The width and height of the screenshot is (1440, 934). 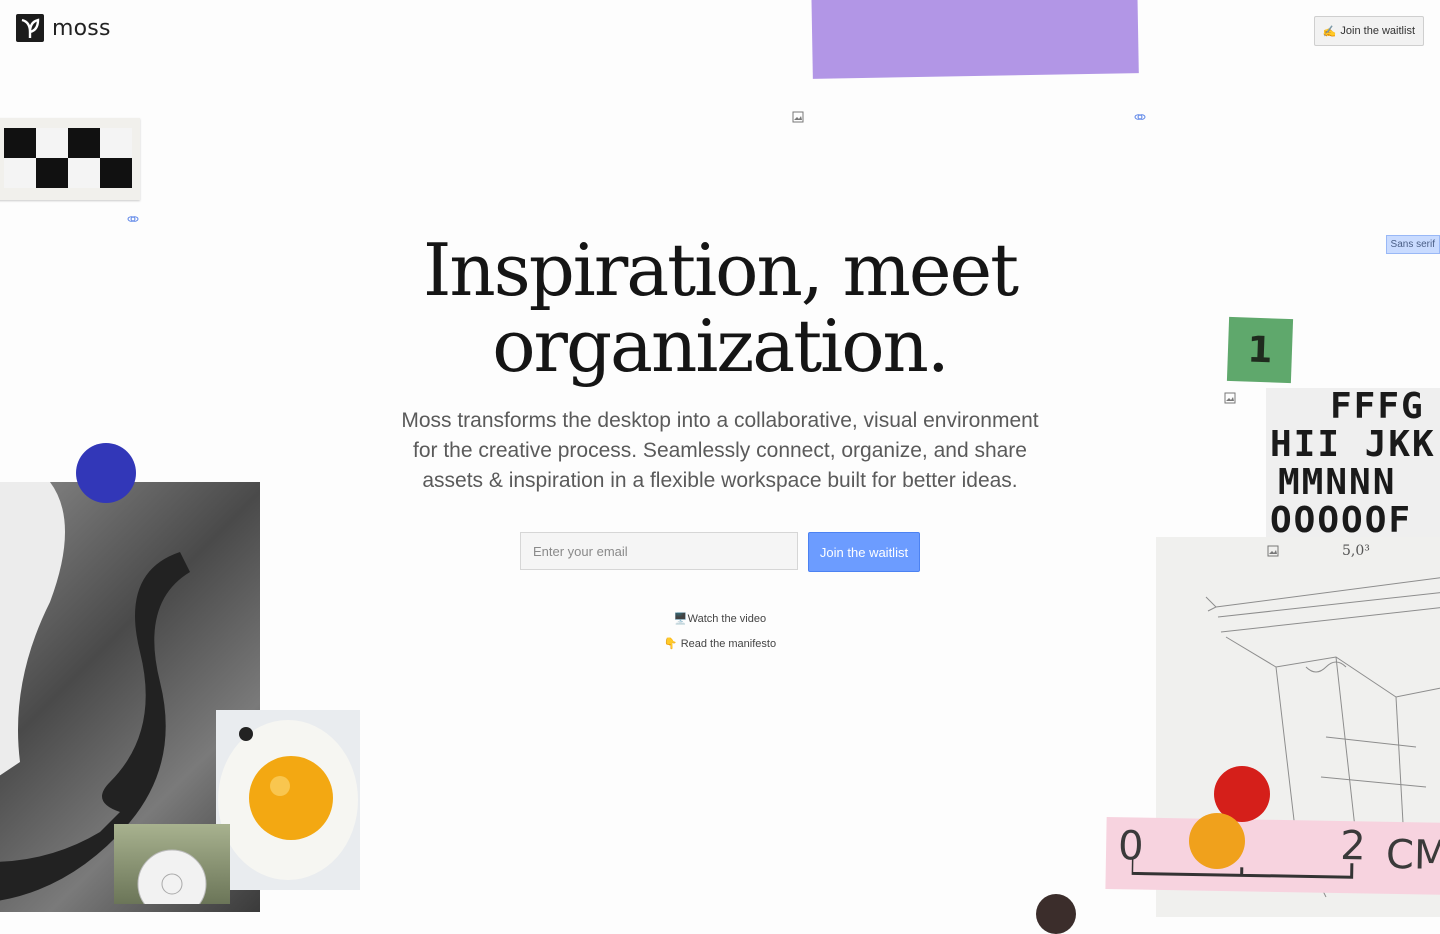 What do you see at coordinates (1217, 841) in the screenshot?
I see `orange-dot` at bounding box center [1217, 841].